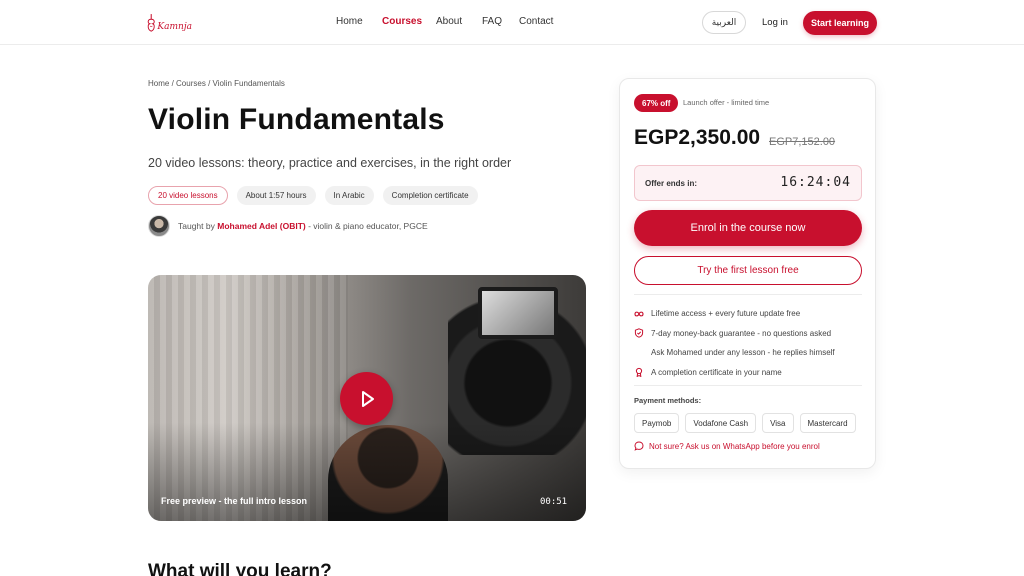 Image resolution: width=1024 pixels, height=576 pixels. What do you see at coordinates (721, 423) in the screenshot?
I see `payment-method-chip: Vodafone Cash` at bounding box center [721, 423].